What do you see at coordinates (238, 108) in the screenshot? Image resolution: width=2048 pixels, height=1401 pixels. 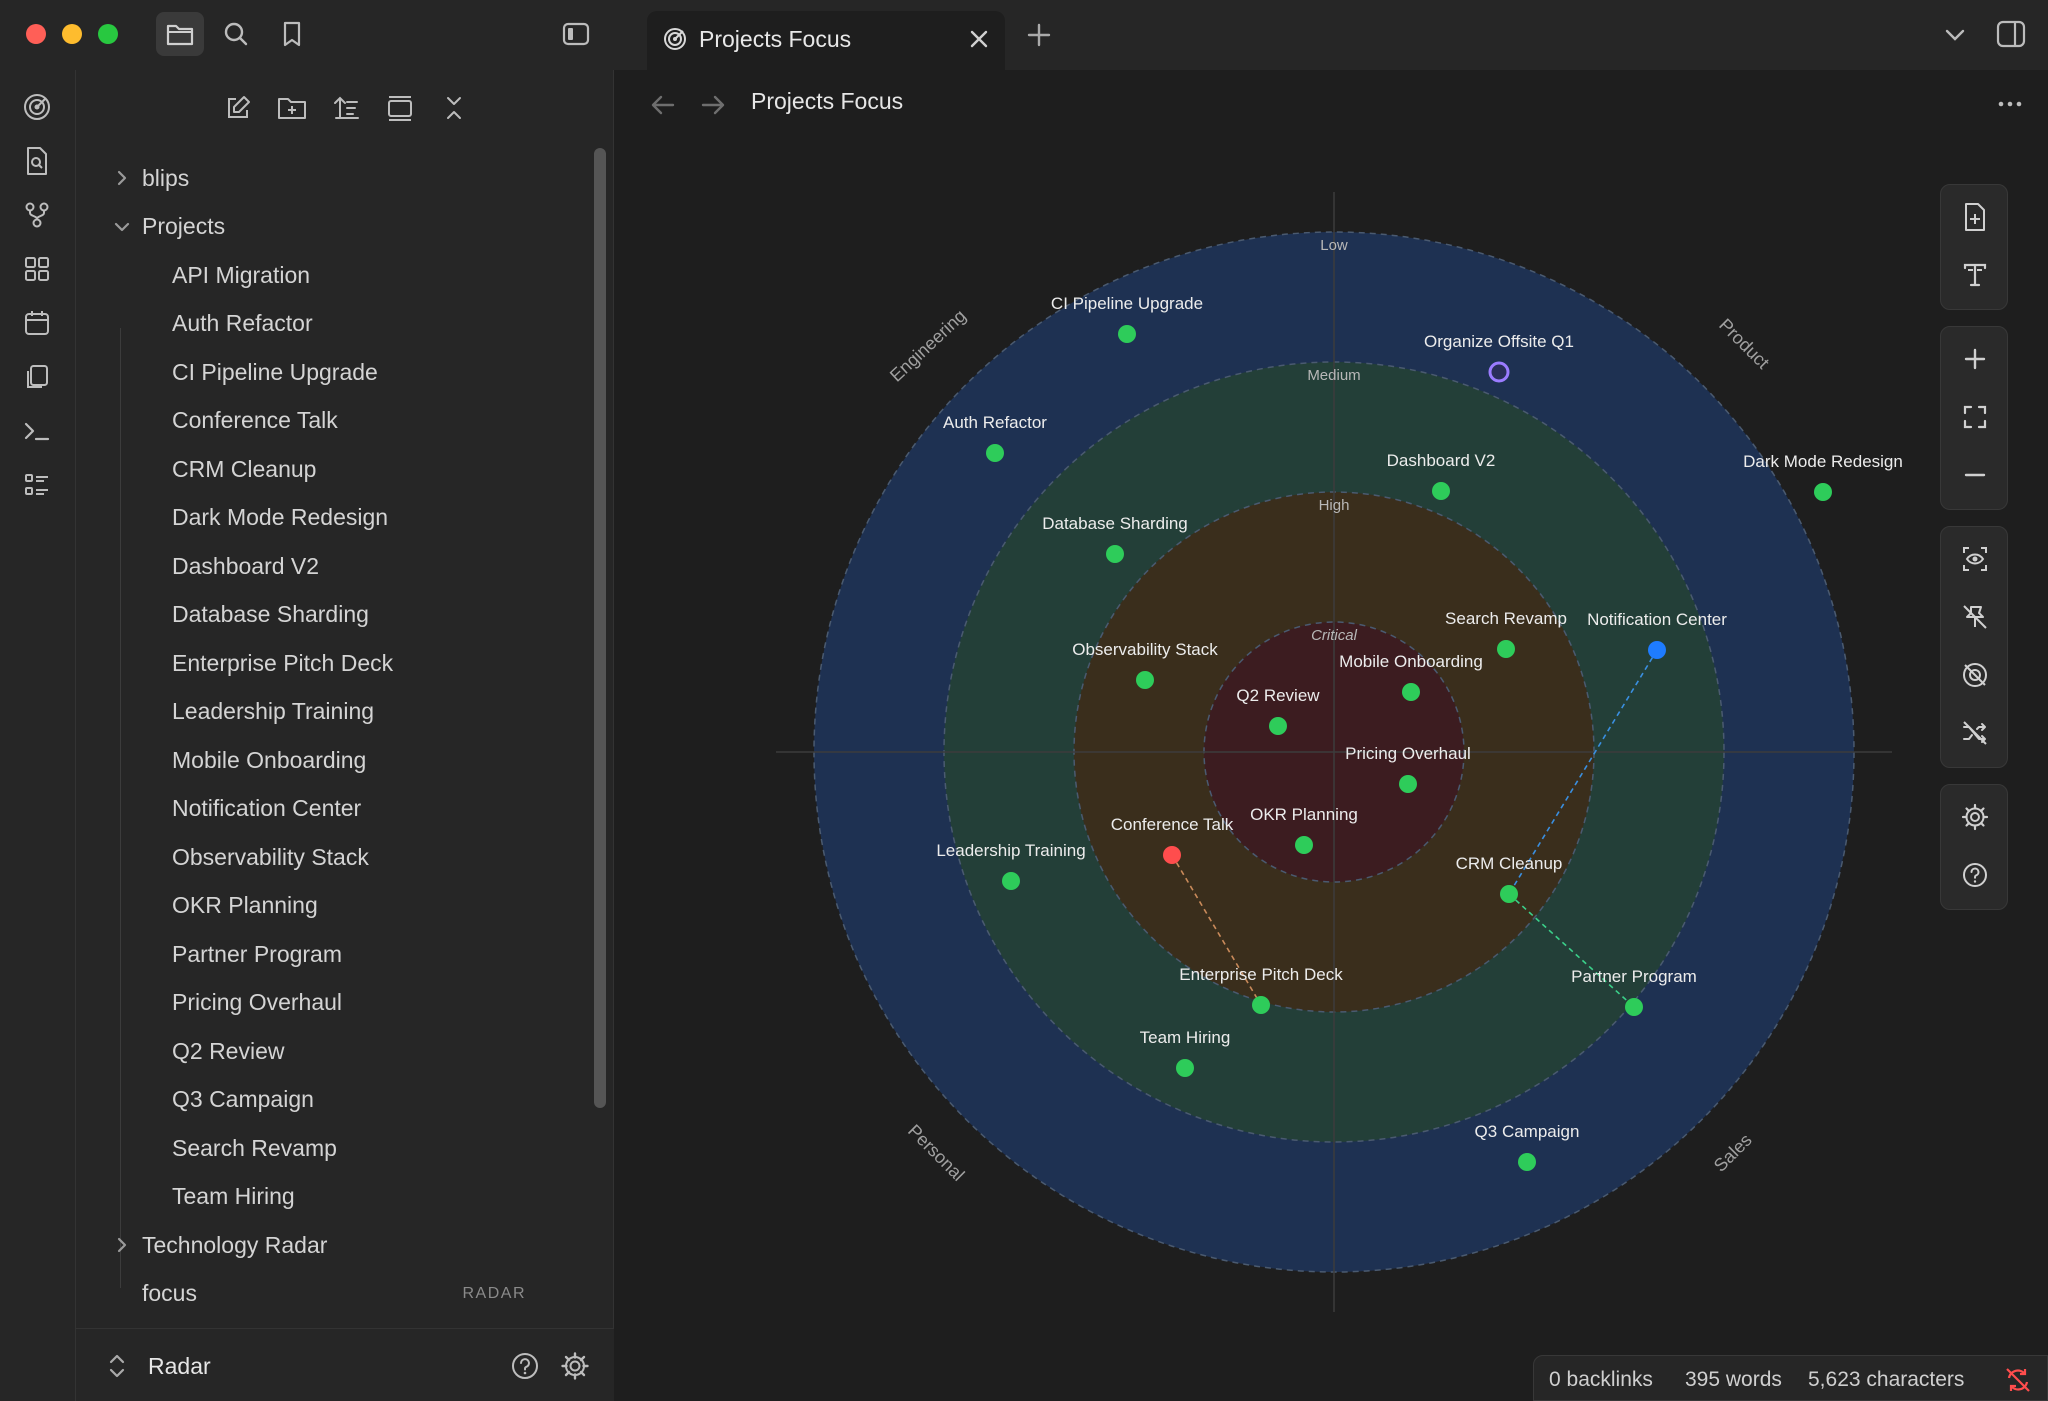 I see `new-note-button` at bounding box center [238, 108].